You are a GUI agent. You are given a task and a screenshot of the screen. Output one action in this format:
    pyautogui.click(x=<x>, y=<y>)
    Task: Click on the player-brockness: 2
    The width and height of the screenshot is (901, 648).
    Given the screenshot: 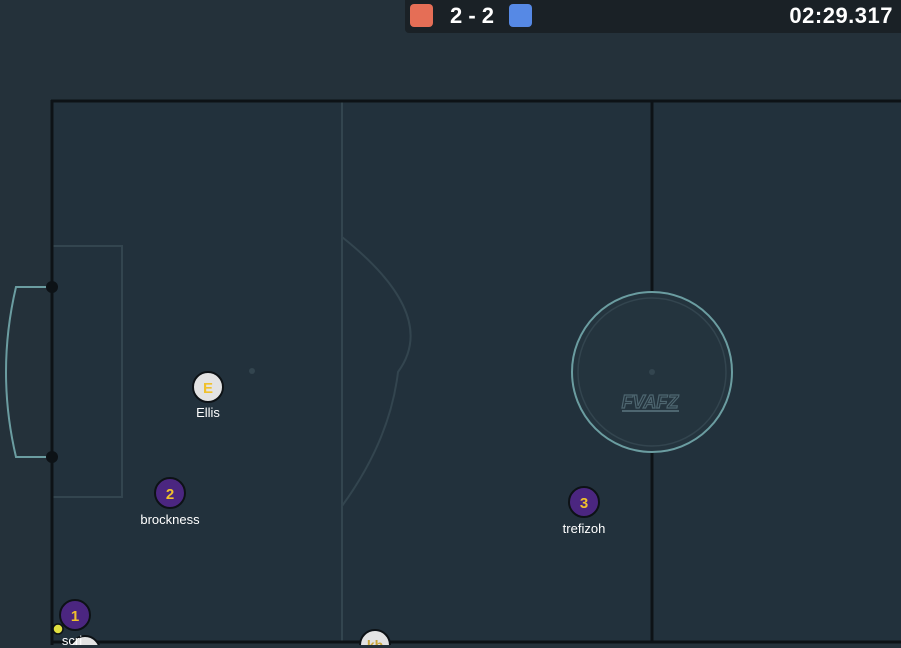 What is the action you would take?
    pyautogui.click(x=170, y=493)
    